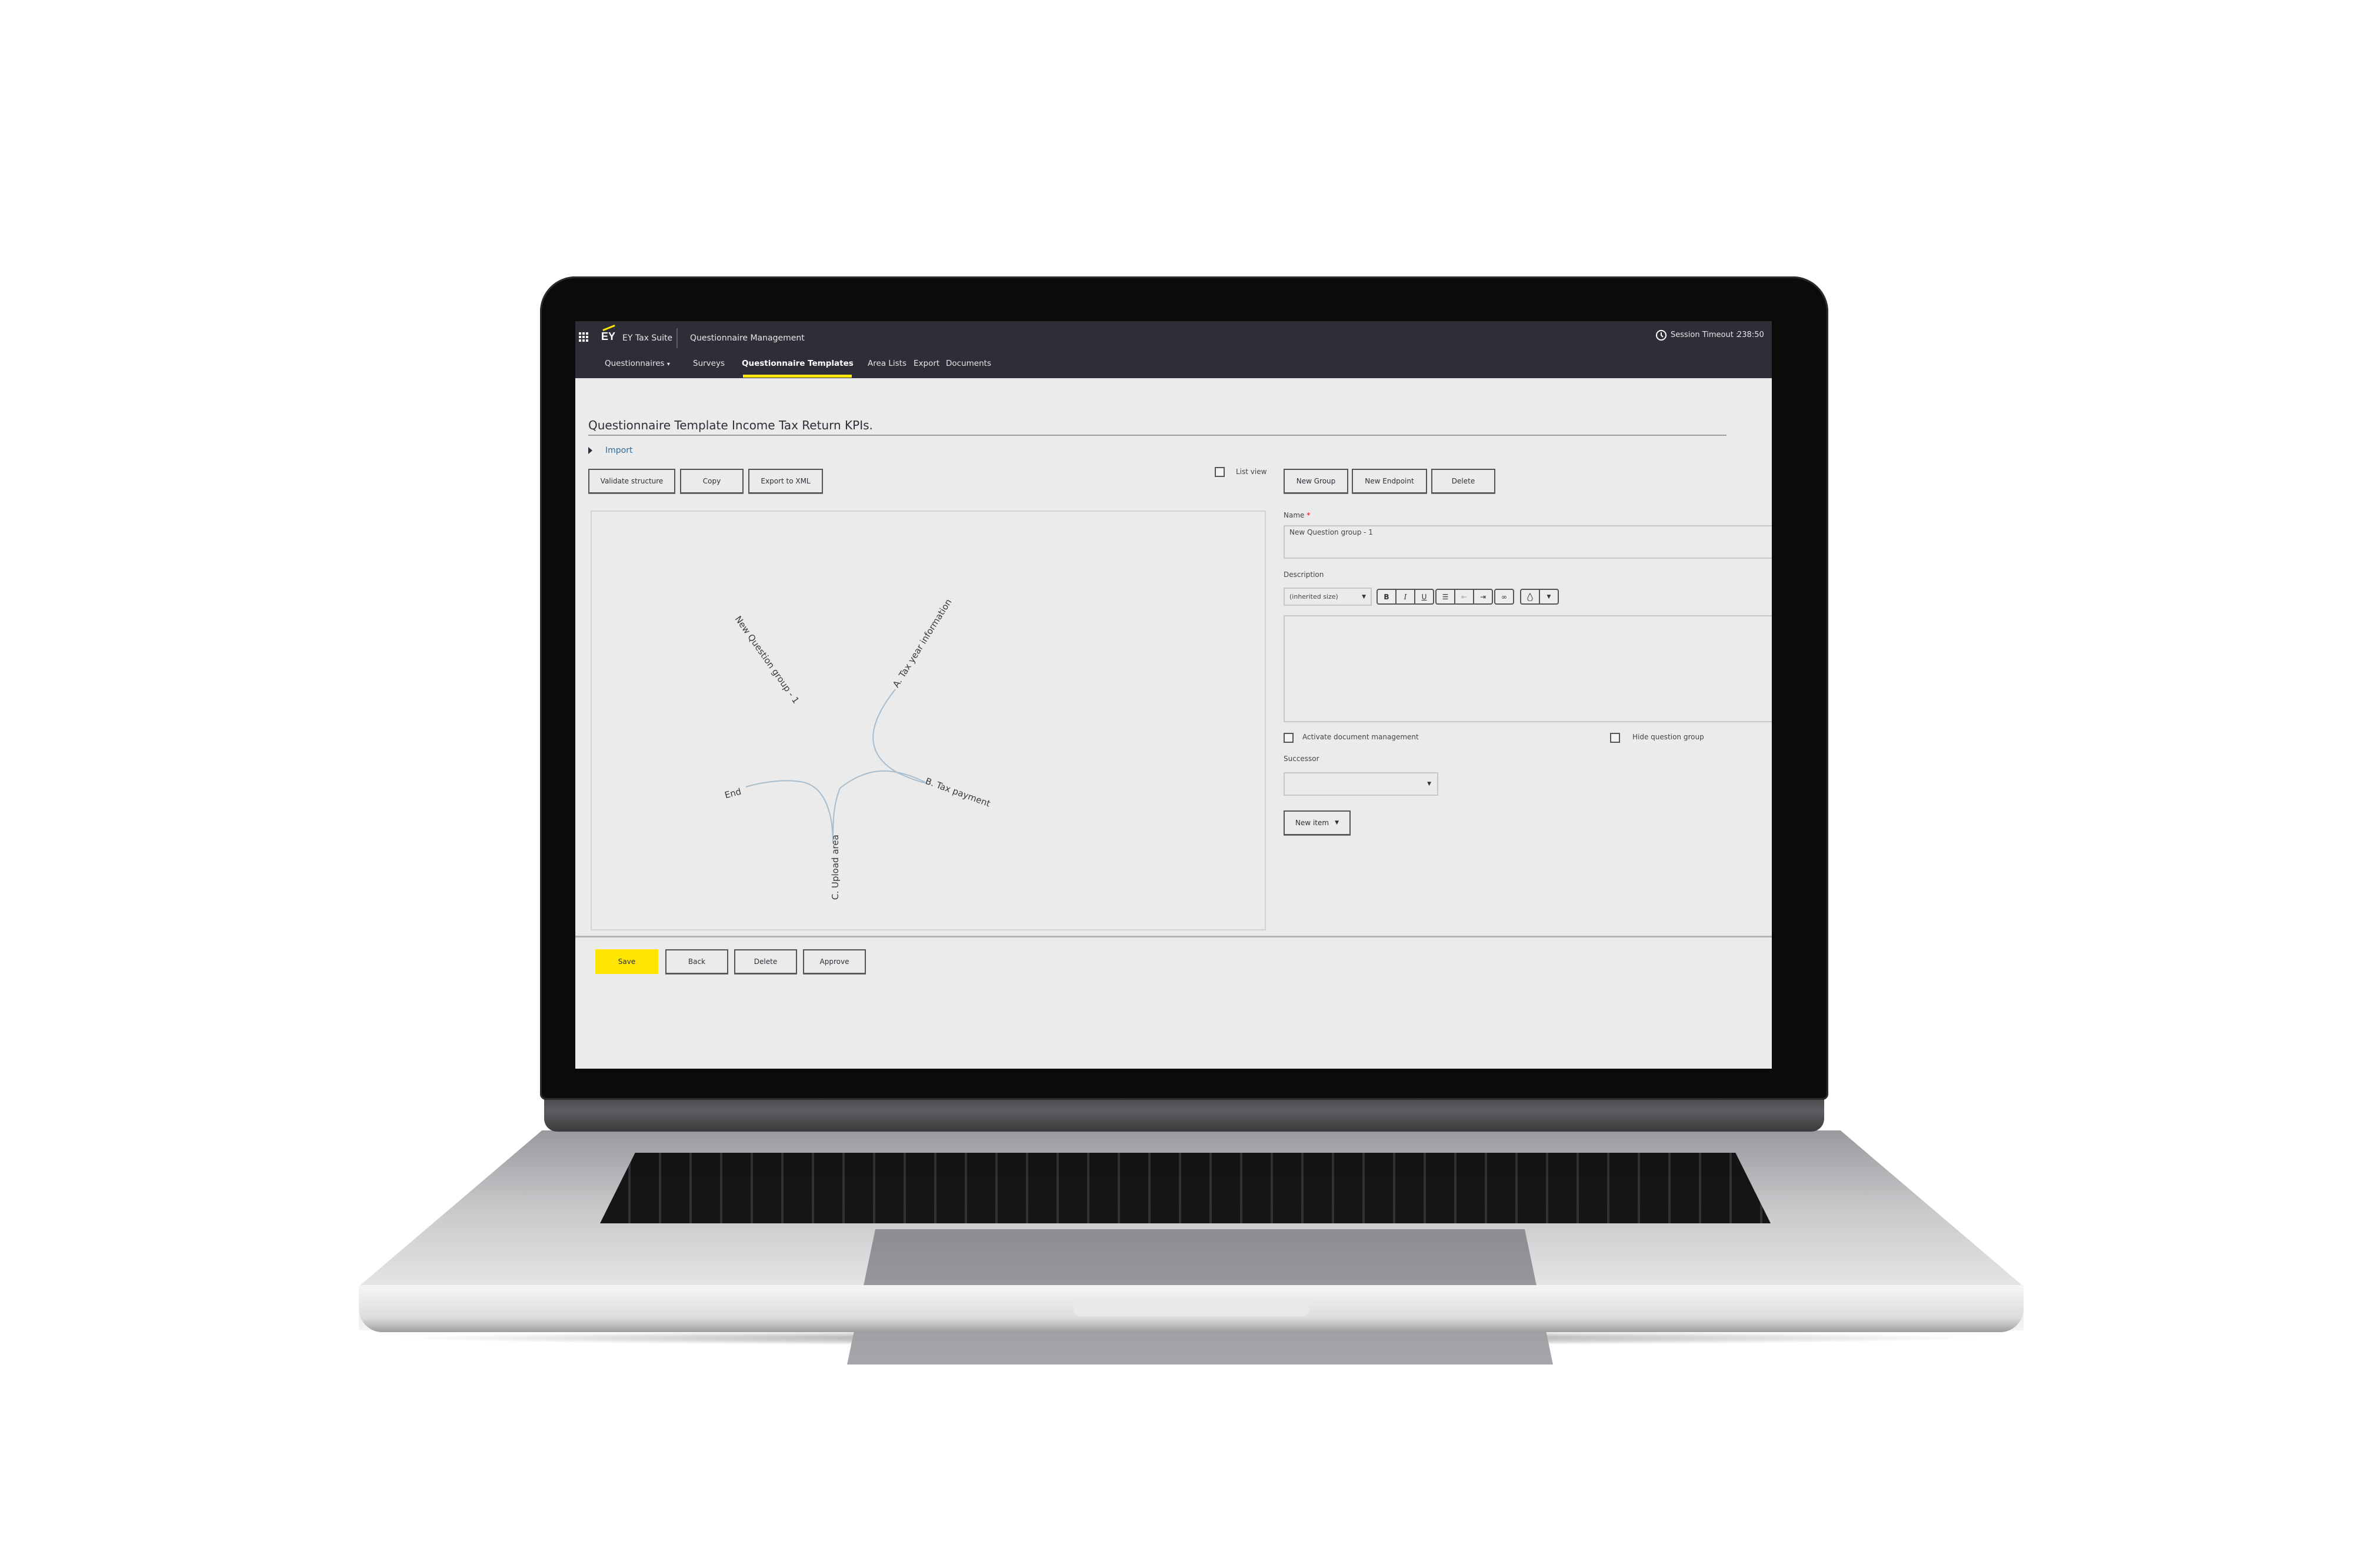 This screenshot has width=2353, height=1568. I want to click on required-asterisk: *, so click(1309, 515).